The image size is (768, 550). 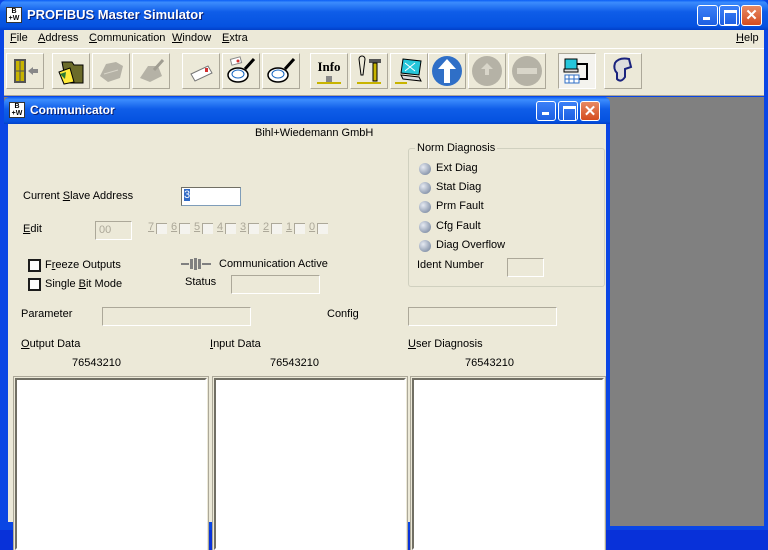 I want to click on input-data-label: Input Data, so click(x=235, y=344).